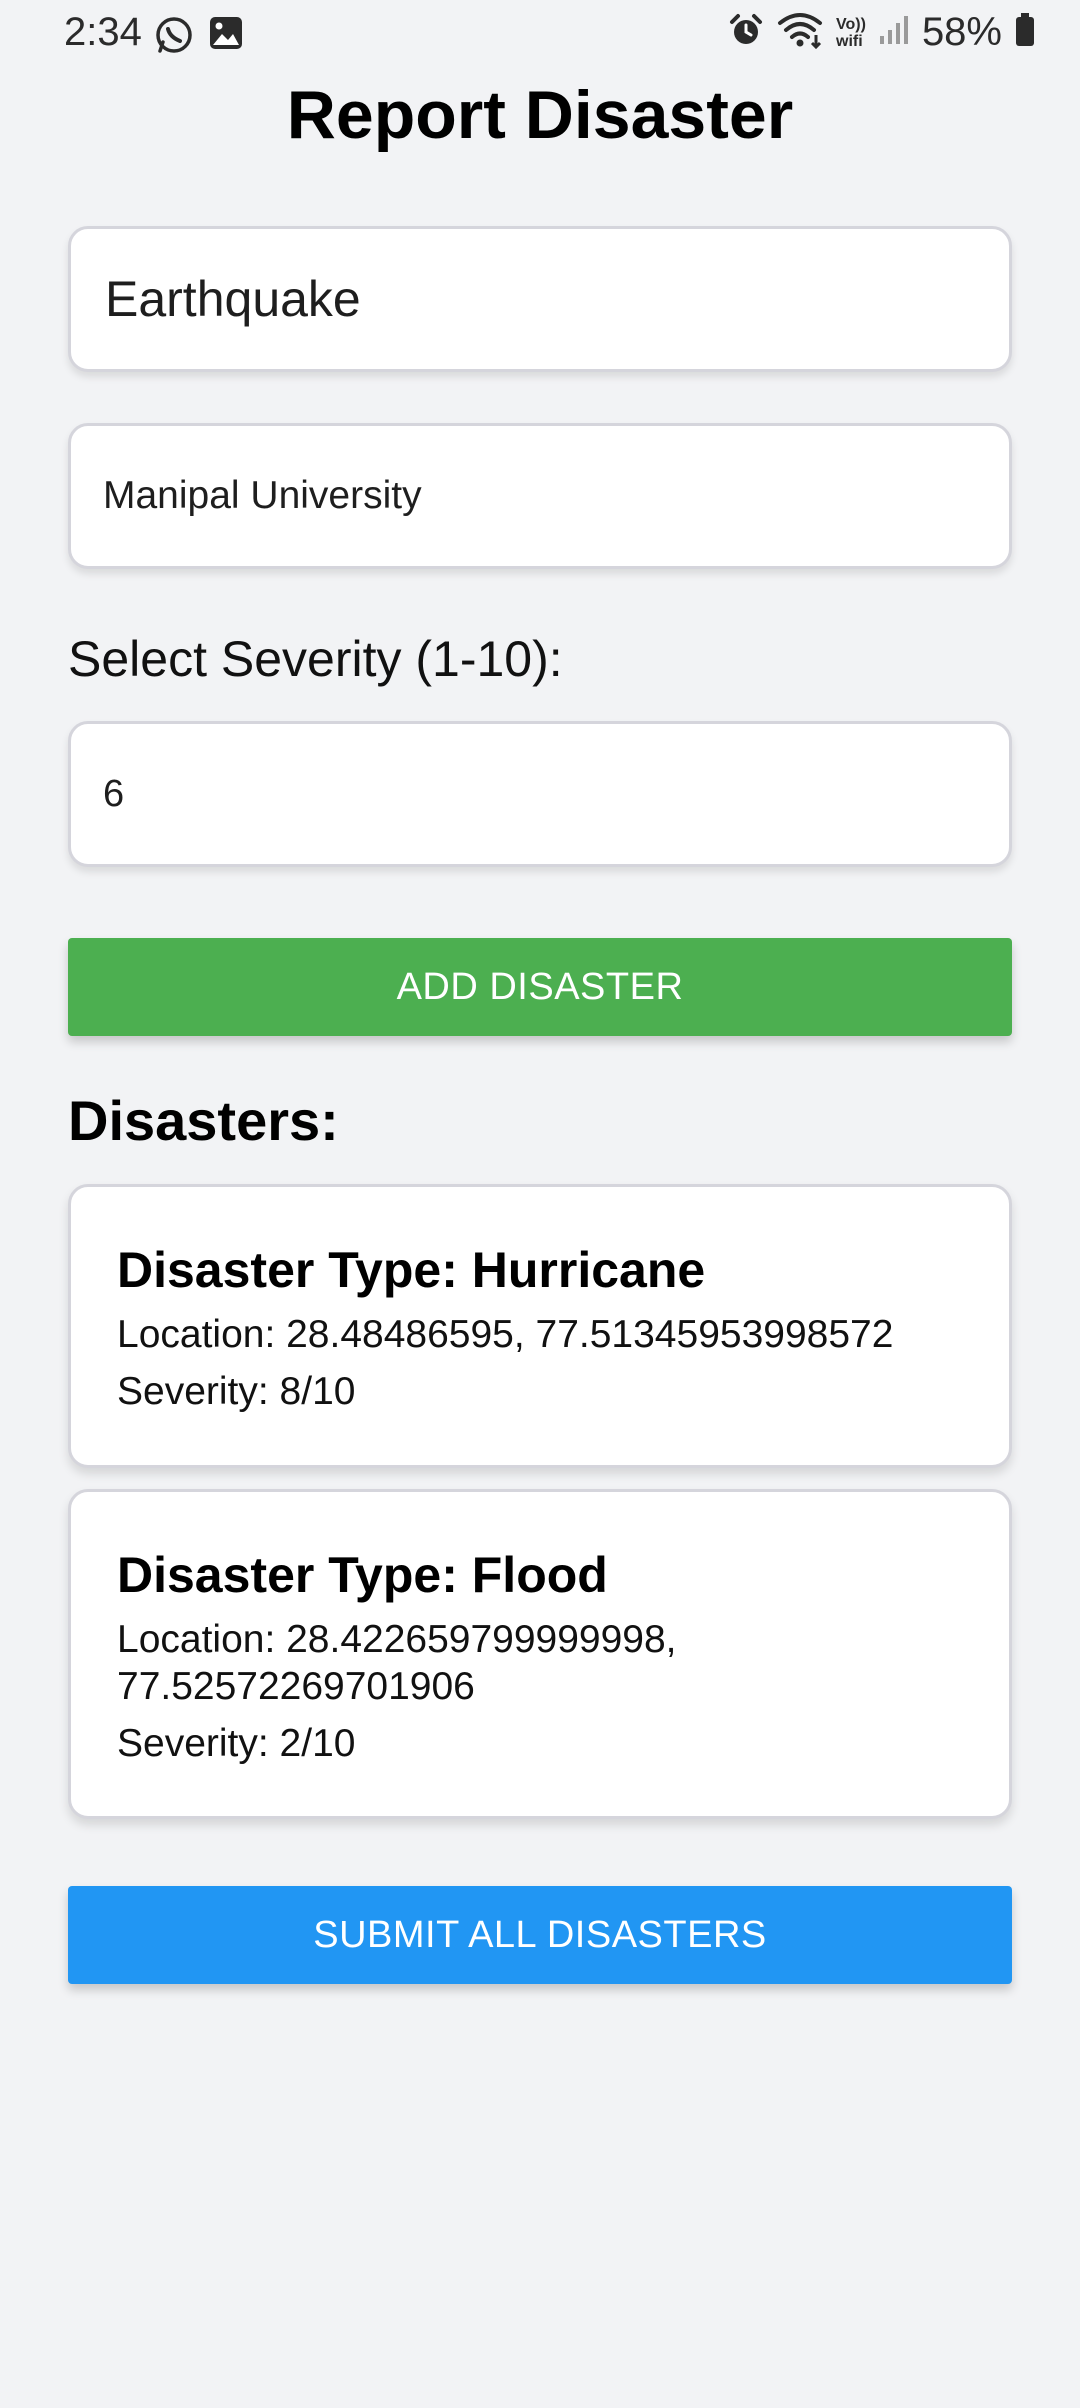  What do you see at coordinates (174, 37) in the screenshot?
I see `whatsapp-icon` at bounding box center [174, 37].